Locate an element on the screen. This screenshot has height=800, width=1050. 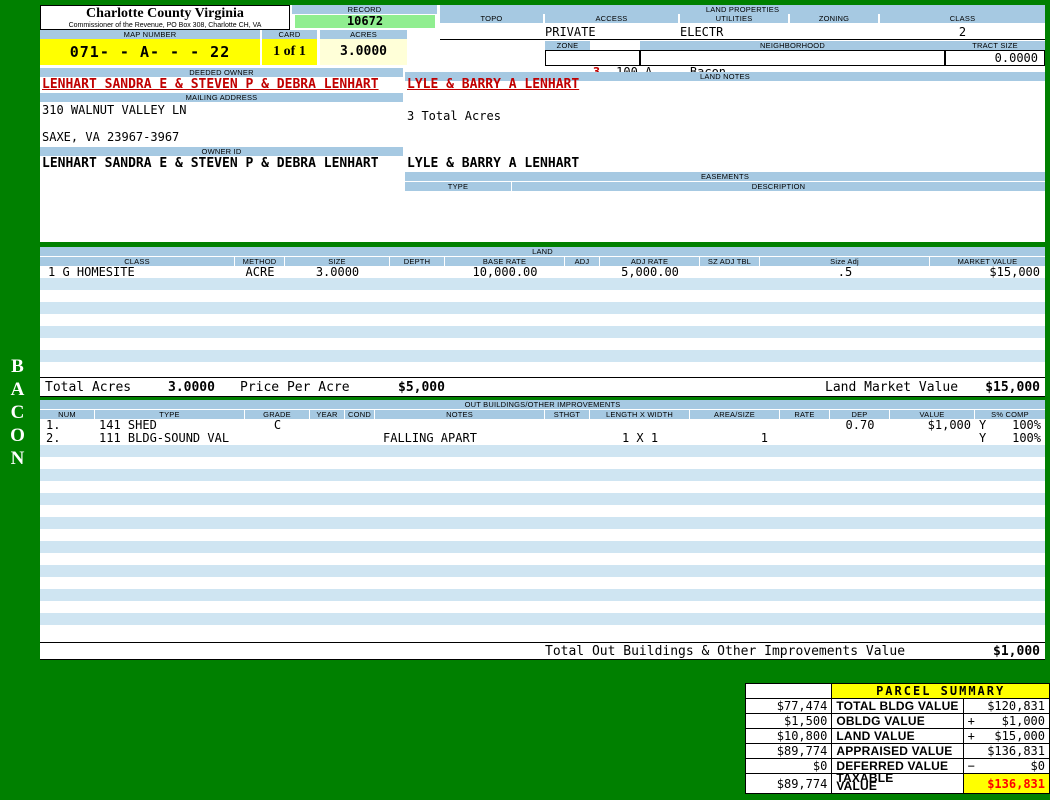
ob-comp-flag: Y is located at coordinates (983, 425).